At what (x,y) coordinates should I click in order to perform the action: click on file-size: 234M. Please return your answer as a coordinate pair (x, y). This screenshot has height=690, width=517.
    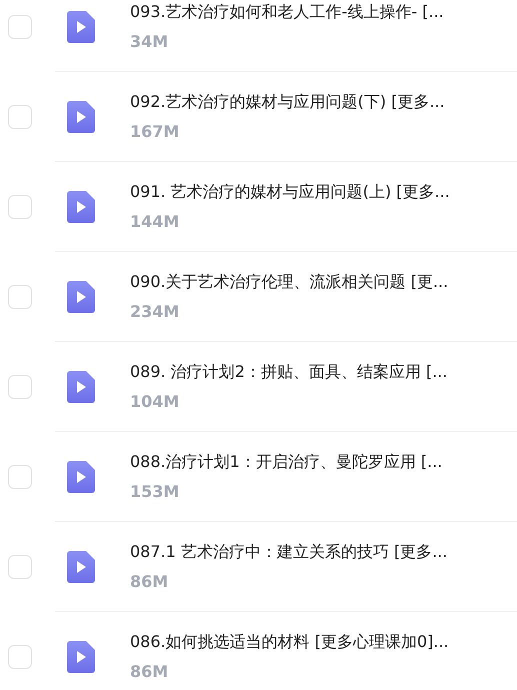
    Looking at the image, I should click on (155, 312).